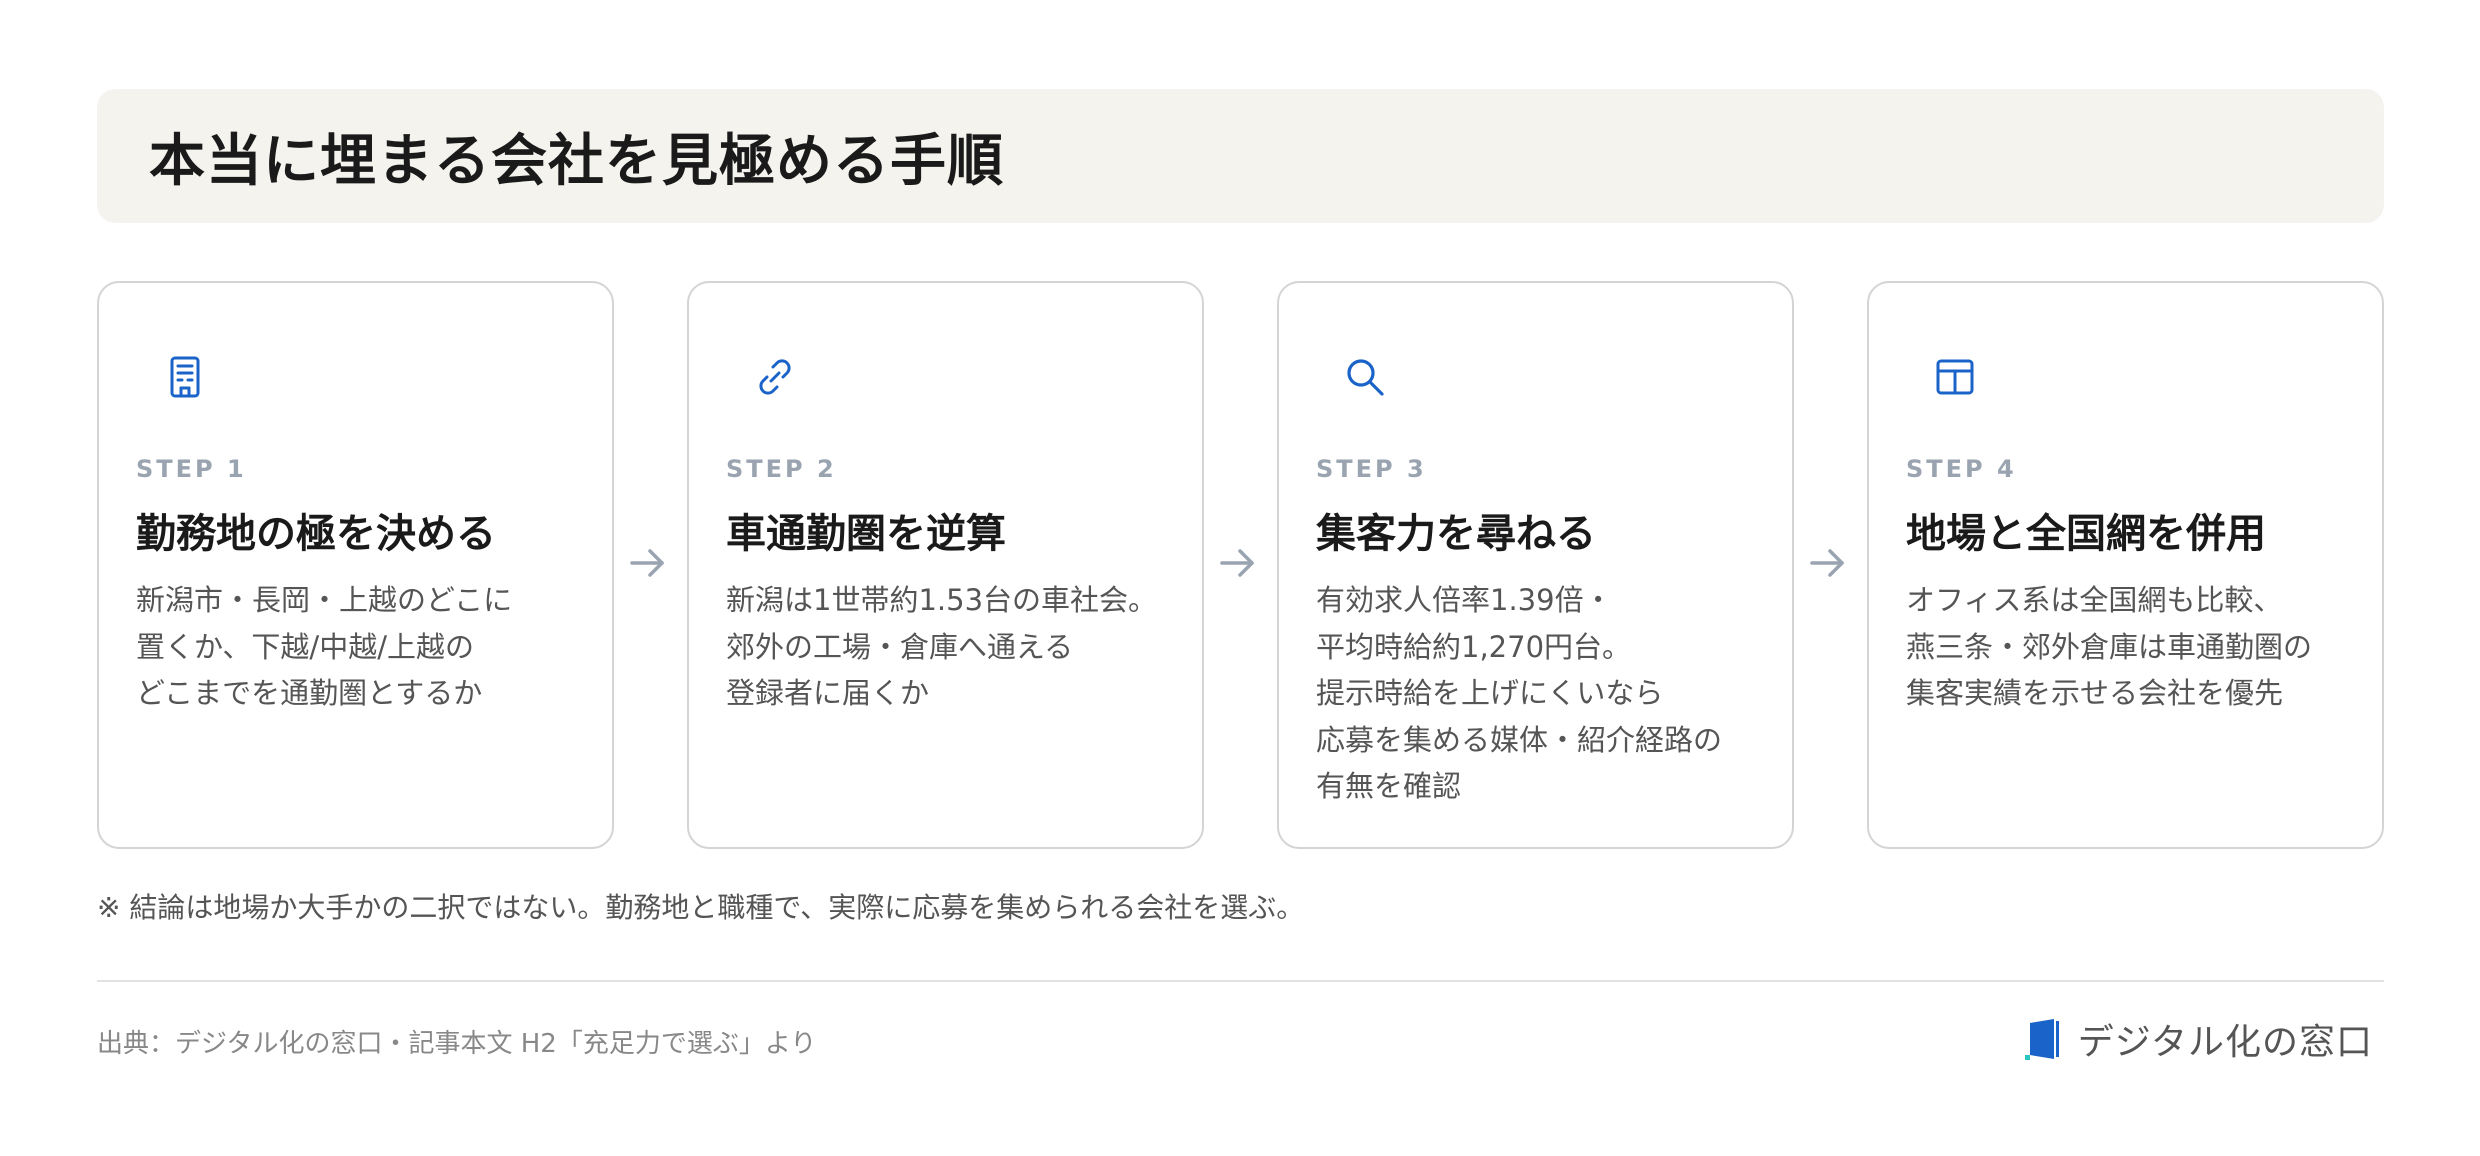  I want to click on step-body-line: オフィス系は全国網も比較、, so click(2094, 600).